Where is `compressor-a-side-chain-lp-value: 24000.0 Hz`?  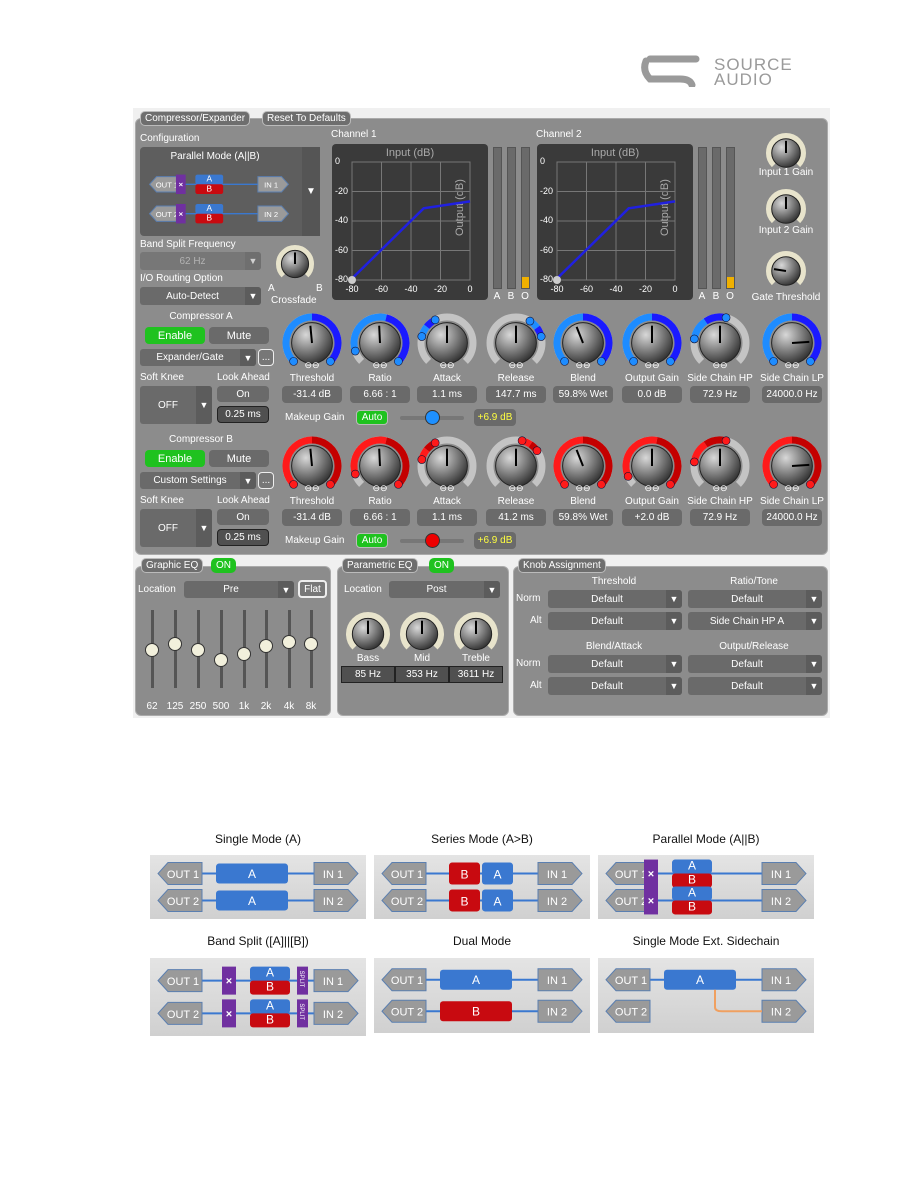 compressor-a-side-chain-lp-value: 24000.0 Hz is located at coordinates (792, 394).